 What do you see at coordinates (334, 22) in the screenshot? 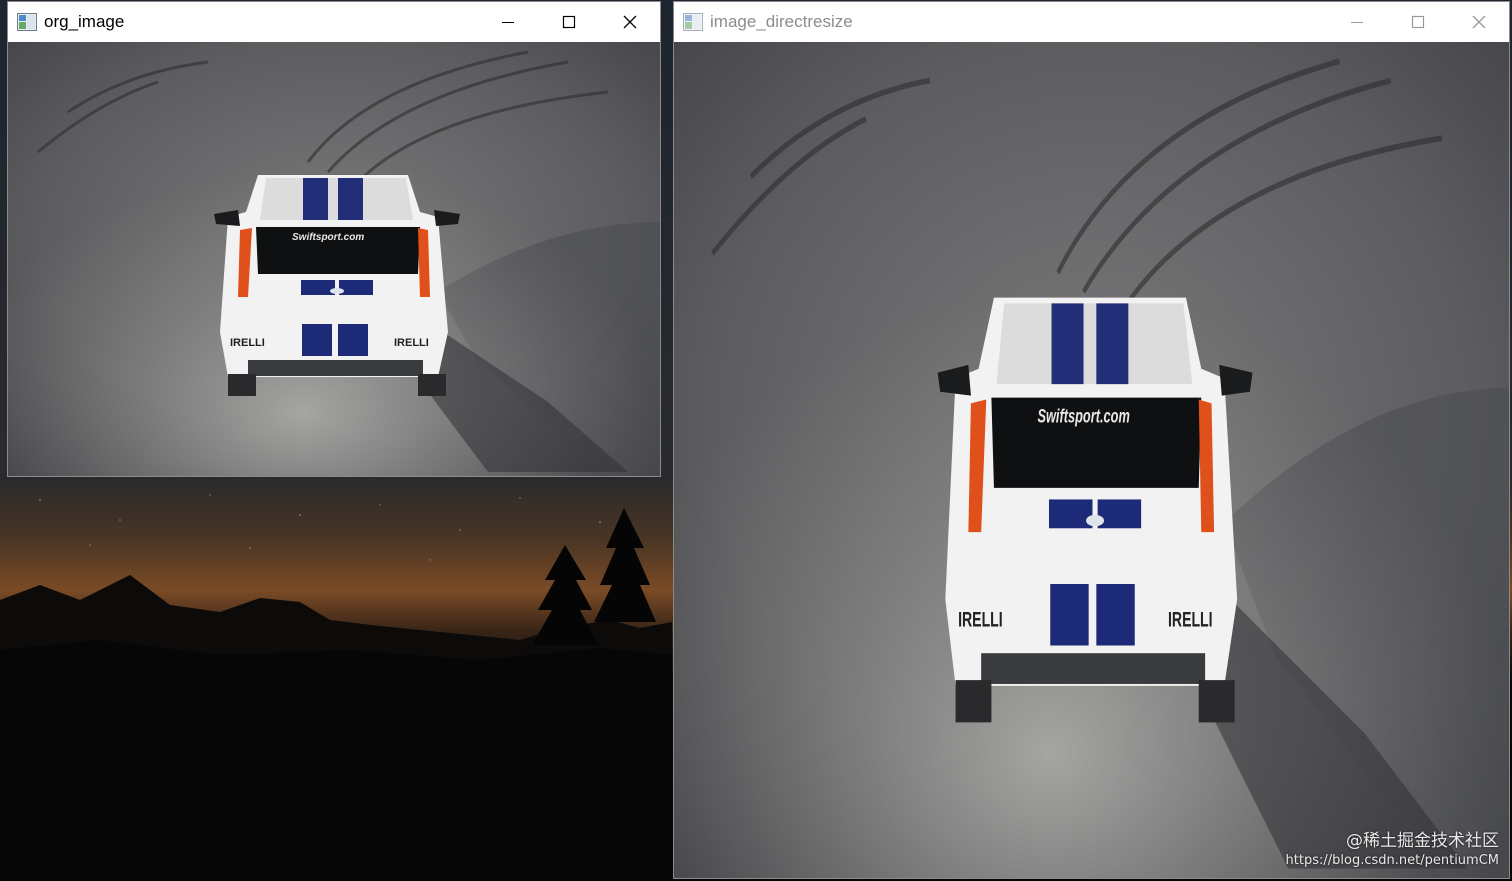
I see `title-bar: org_image` at bounding box center [334, 22].